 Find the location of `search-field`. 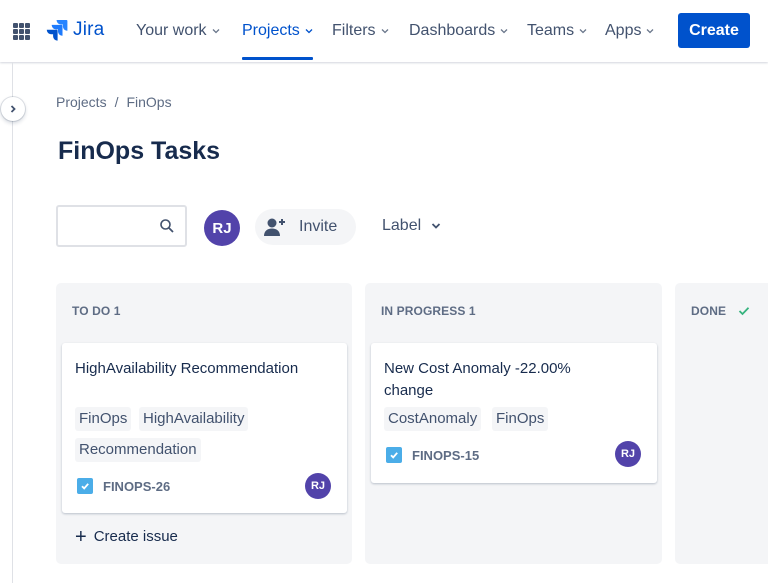

search-field is located at coordinates (121, 226).